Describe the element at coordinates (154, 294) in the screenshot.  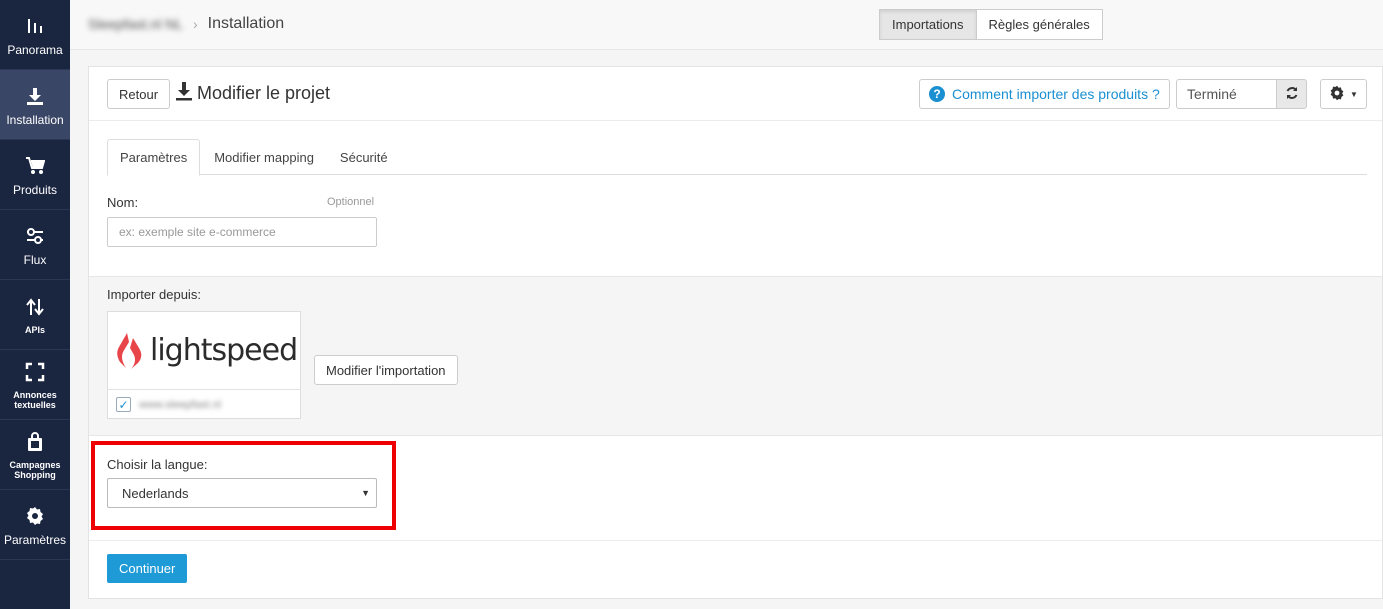
I see `import-label: Importer depuis:` at that location.